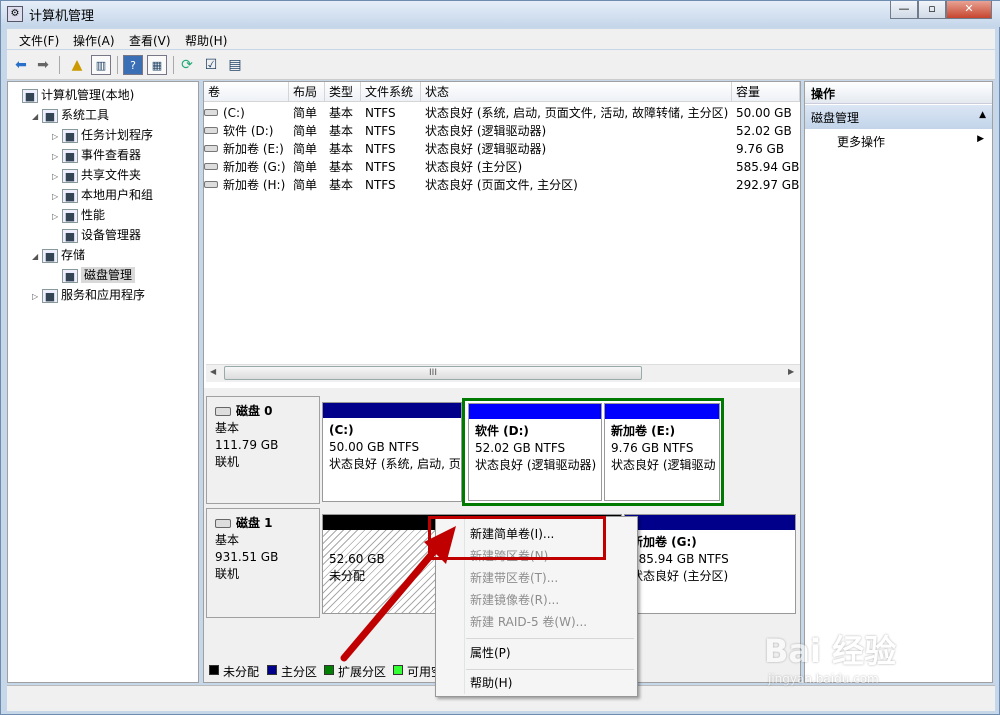 Image resolution: width=1000 pixels, height=715 pixels. I want to click on column-header-type: 类型, so click(343, 92).